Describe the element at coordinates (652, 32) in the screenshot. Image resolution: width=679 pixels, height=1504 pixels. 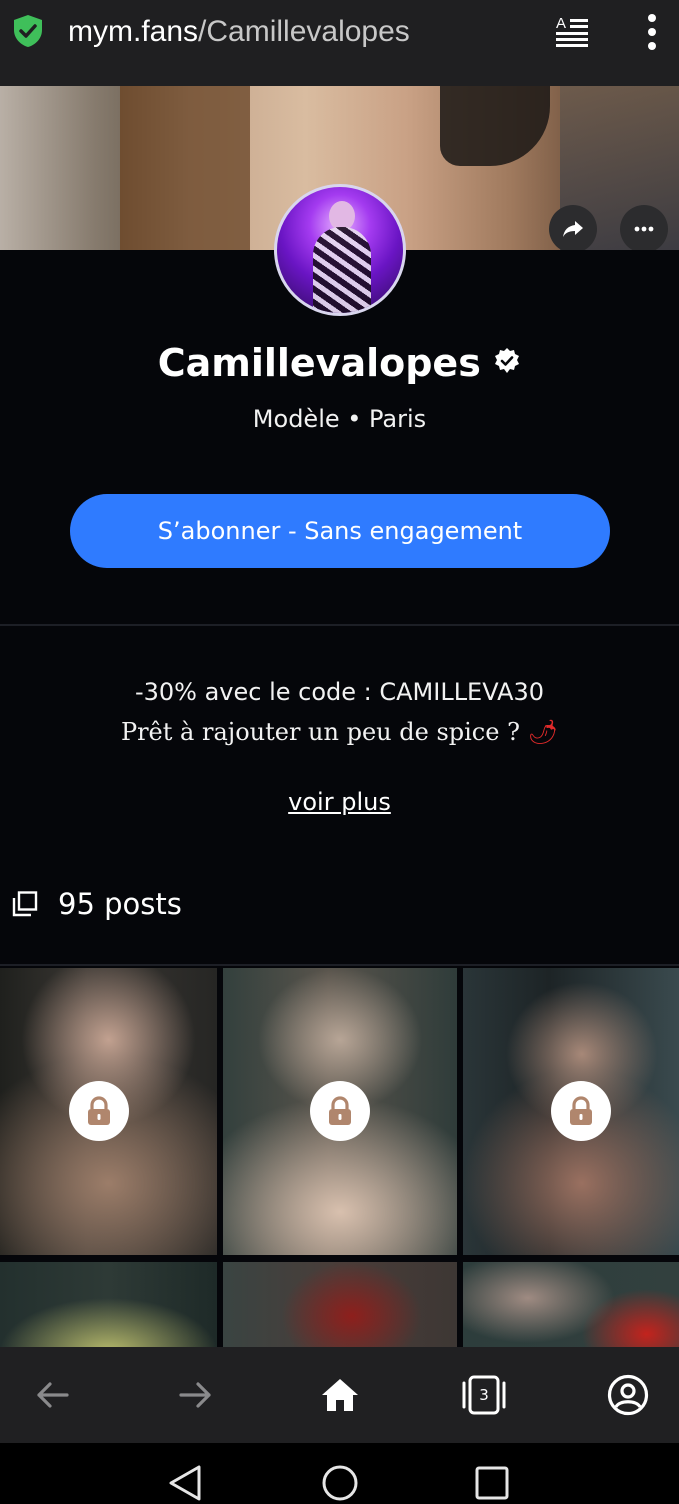
I see `browser-menu-icon` at that location.